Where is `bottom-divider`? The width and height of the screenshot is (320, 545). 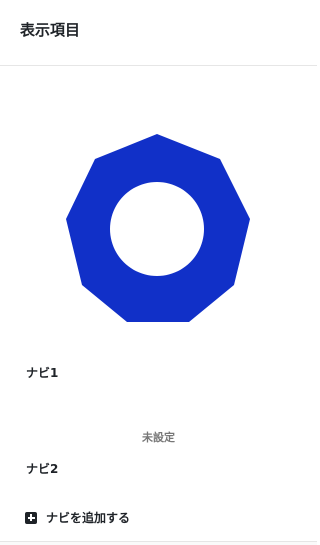
bottom-divider is located at coordinates (158, 543).